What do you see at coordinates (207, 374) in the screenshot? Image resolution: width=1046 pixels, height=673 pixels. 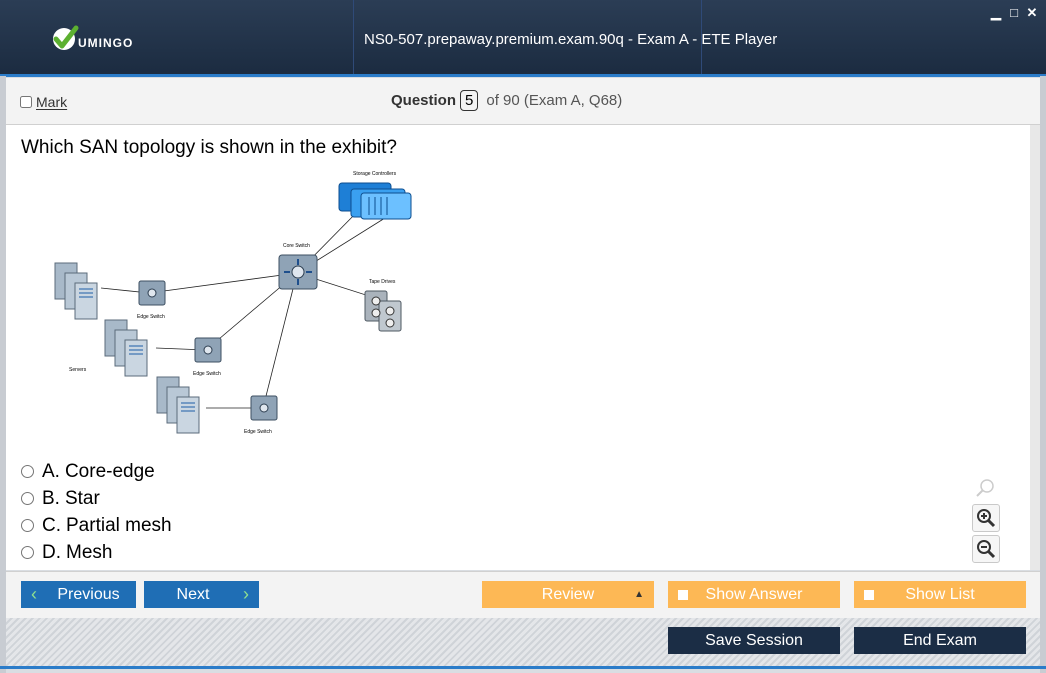 I see `exhibit-label-edge-2: Edge Switch` at bounding box center [207, 374].